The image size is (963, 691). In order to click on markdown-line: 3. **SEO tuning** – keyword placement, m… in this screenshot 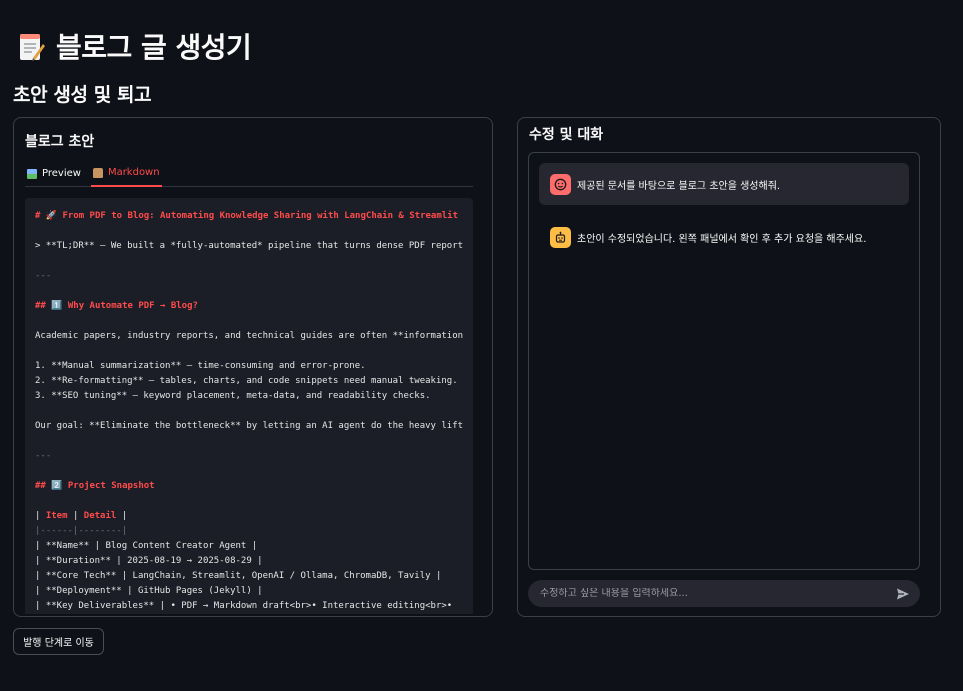, I will do `click(233, 396)`.